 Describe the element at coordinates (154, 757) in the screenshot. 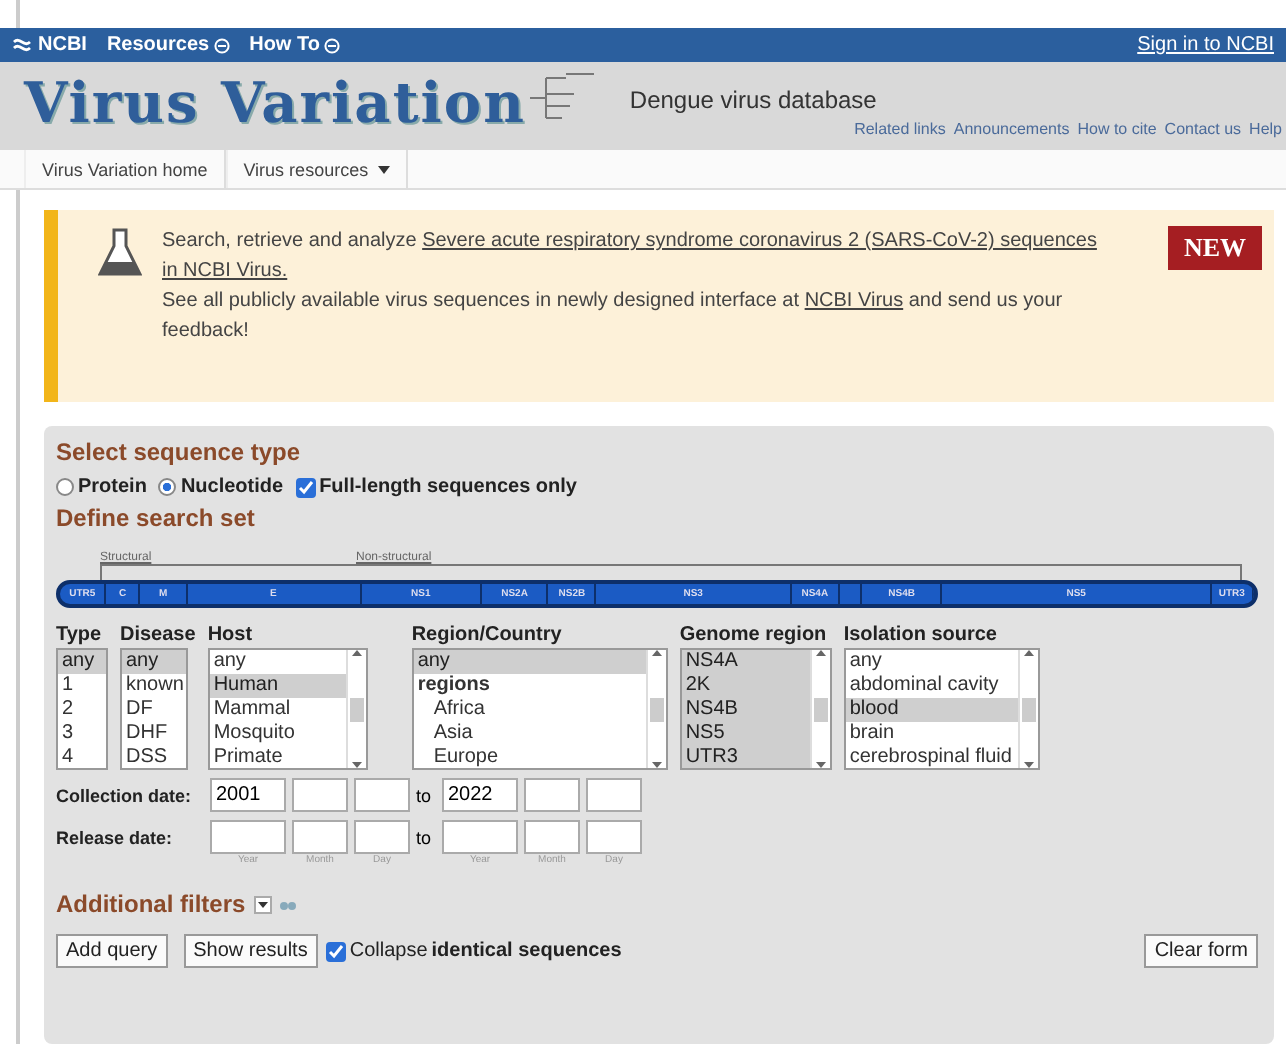

I see `list-option: DSS` at that location.